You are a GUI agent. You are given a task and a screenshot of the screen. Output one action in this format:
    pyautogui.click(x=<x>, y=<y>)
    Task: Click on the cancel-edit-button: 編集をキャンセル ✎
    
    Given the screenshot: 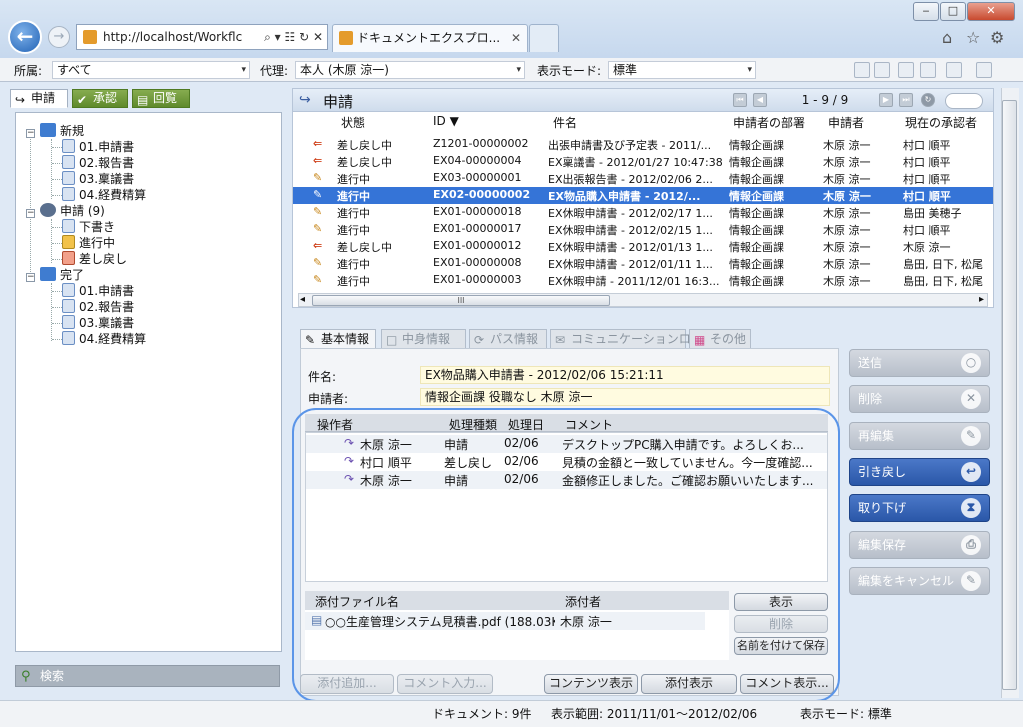 What is the action you would take?
    pyautogui.click(x=919, y=580)
    